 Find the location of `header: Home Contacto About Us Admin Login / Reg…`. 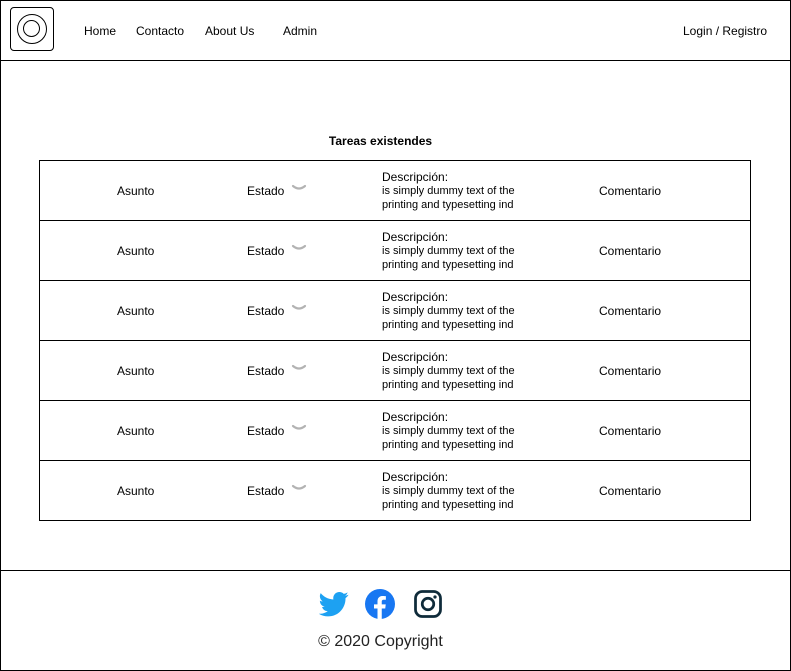

header: Home Contacto About Us Admin Login / Reg… is located at coordinates (395, 31).